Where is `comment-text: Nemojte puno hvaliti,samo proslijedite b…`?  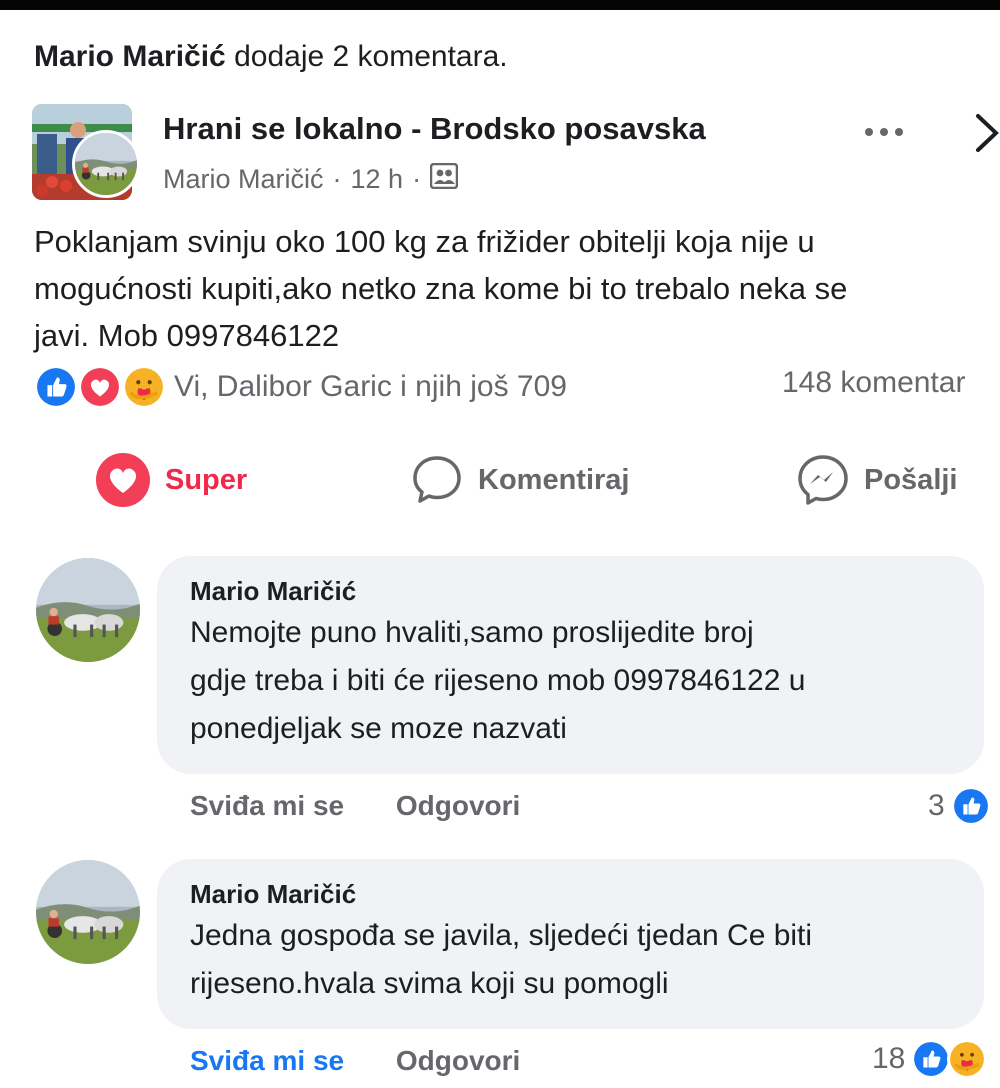
comment-text: Nemojte puno hvaliti,samo proslijedite b… is located at coordinates (498, 680).